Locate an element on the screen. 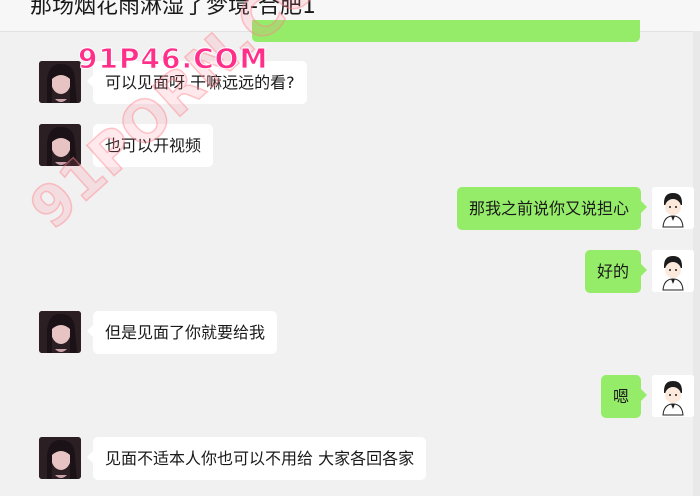 The height and width of the screenshot is (496, 700). previous-message-bubble is located at coordinates (446, 31).